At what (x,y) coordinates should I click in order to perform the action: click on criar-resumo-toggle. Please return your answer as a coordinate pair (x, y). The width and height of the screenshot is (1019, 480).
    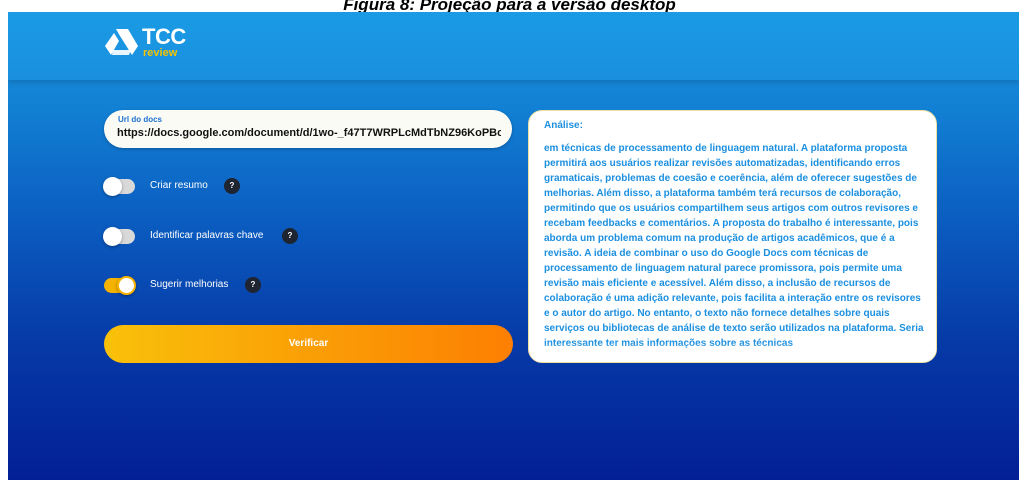
    Looking at the image, I should click on (119, 186).